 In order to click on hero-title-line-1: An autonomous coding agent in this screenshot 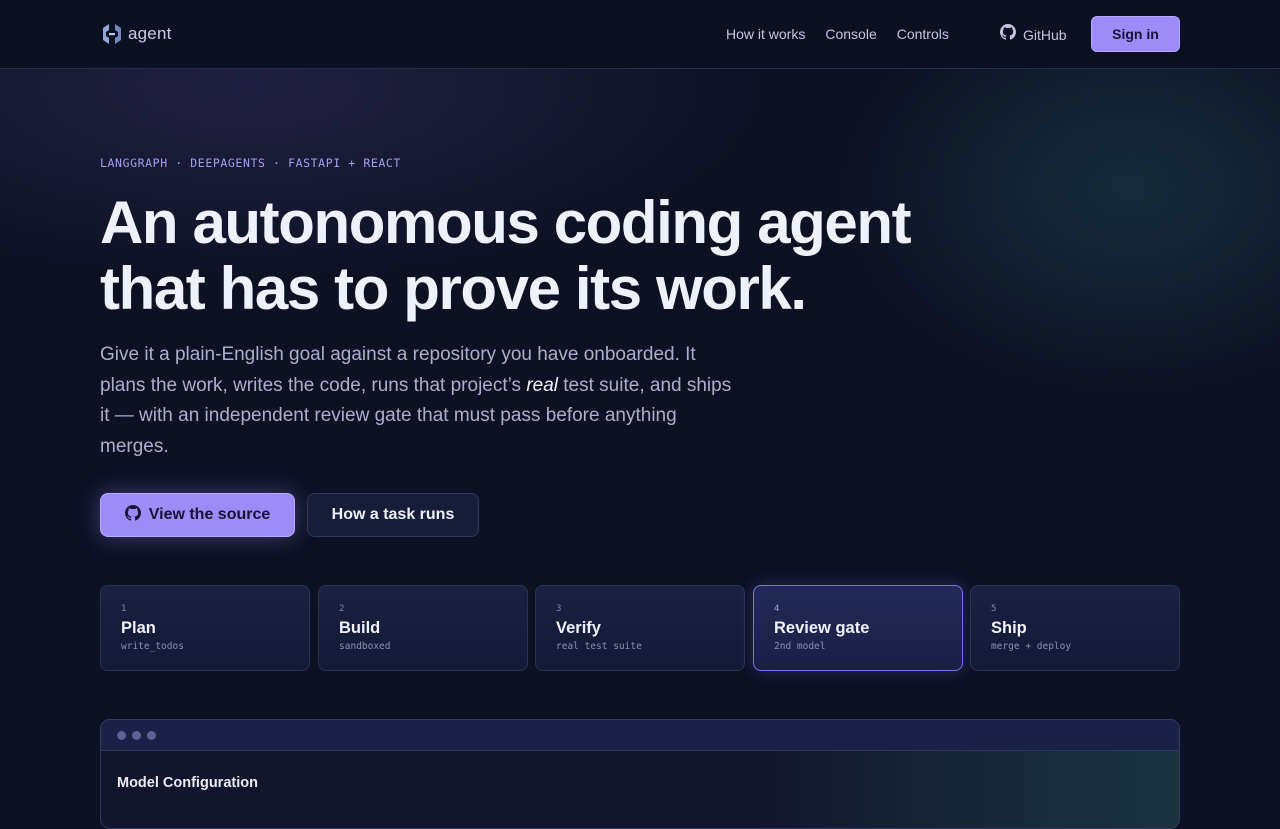, I will do `click(506, 222)`.